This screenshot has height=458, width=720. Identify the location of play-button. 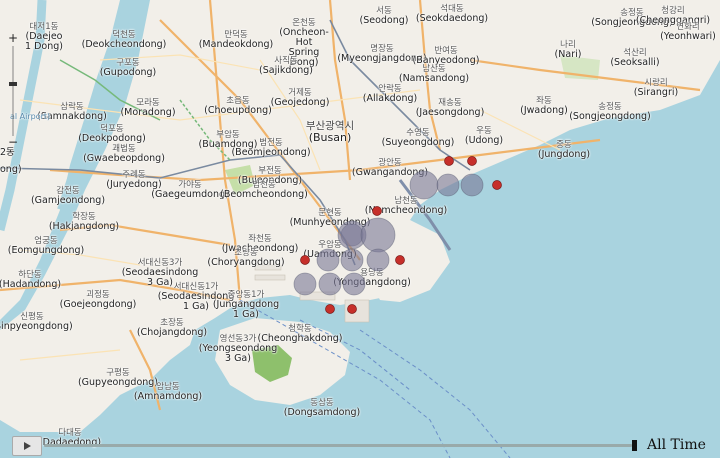
(27, 446).